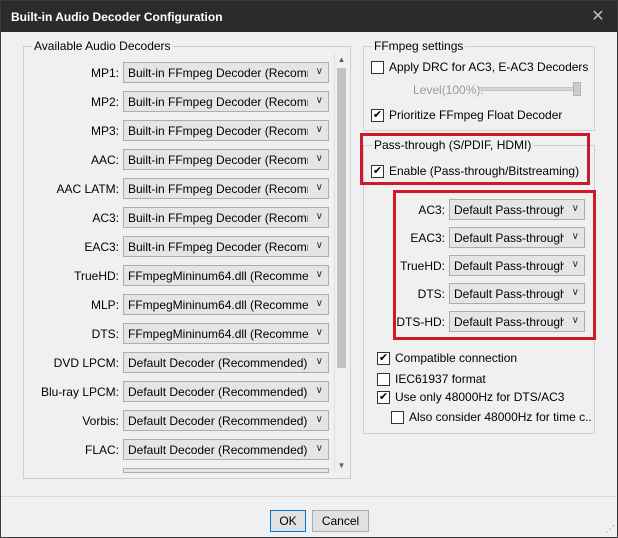 Image resolution: width=618 pixels, height=538 pixels. I want to click on resize-grip-icon: ⋰, so click(610, 529).